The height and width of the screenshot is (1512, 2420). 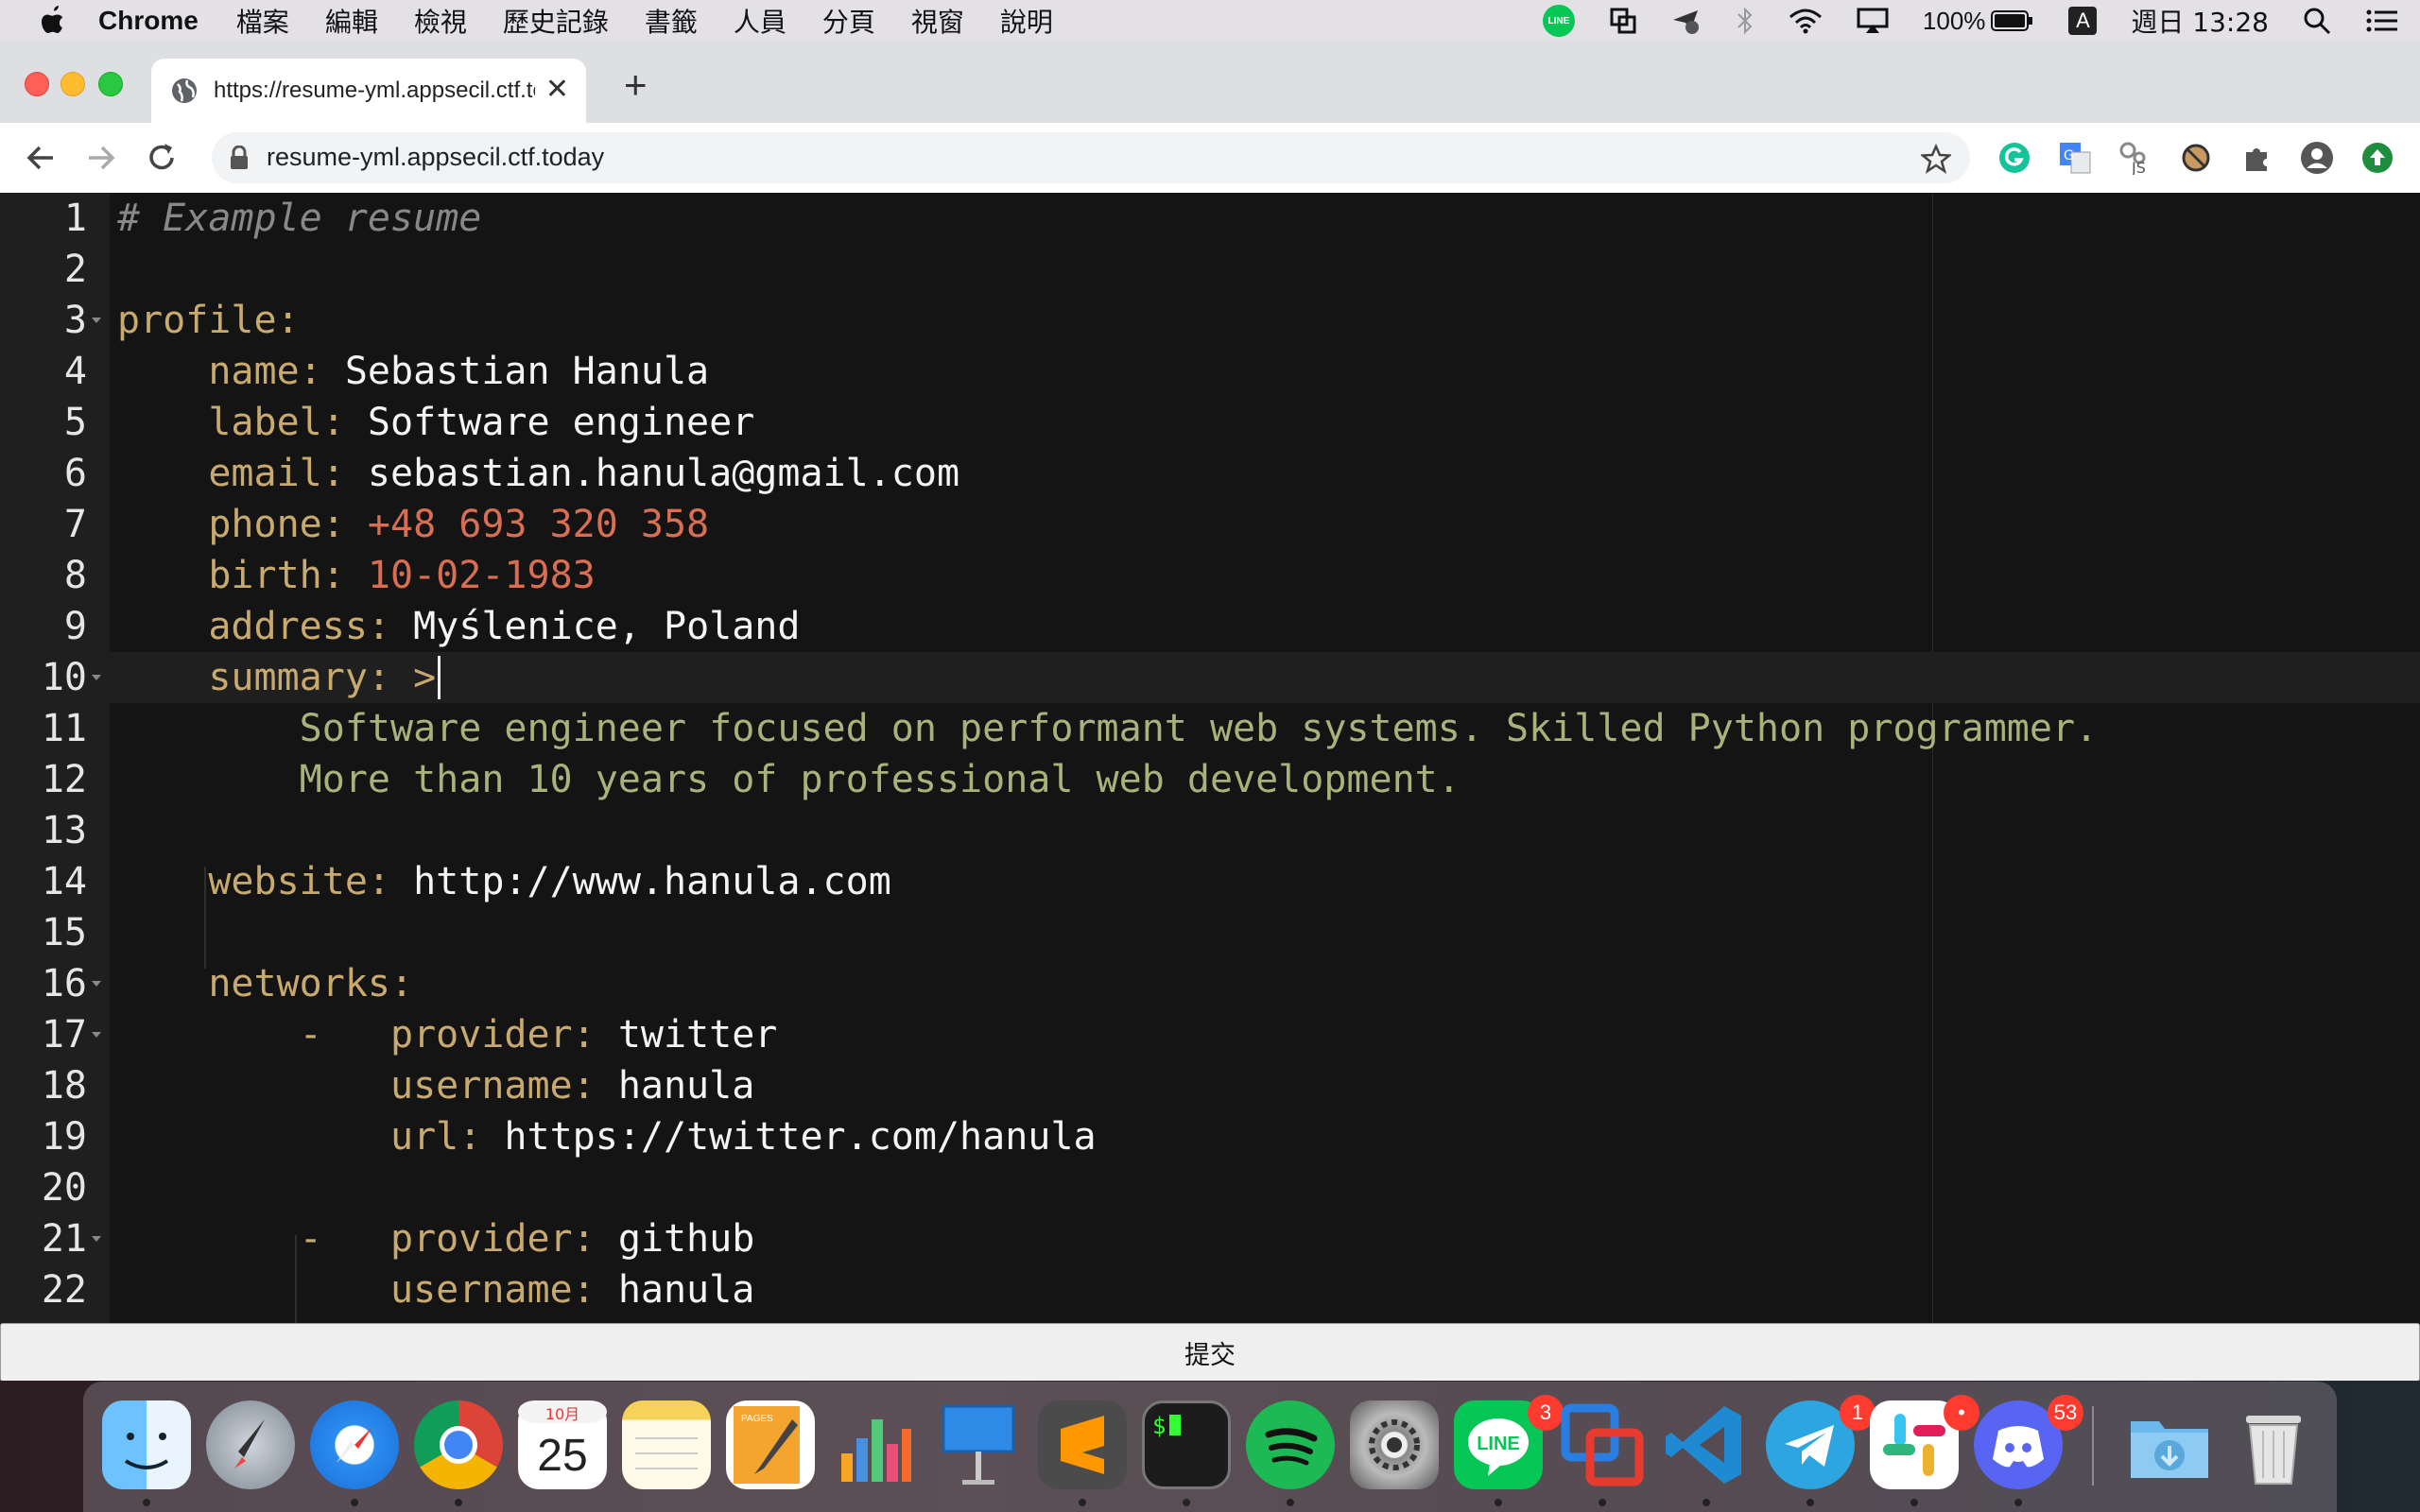 I want to click on window-zoom-button, so click(x=111, y=84).